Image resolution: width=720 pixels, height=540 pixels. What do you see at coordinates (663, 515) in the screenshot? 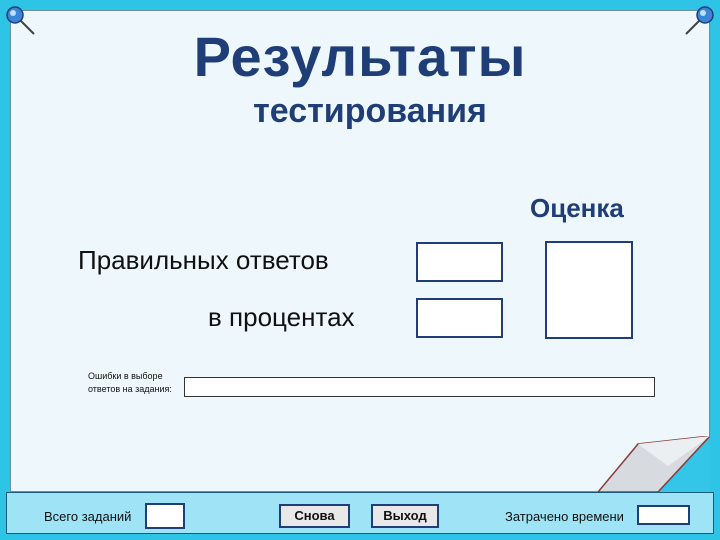
I see `time-spent-field` at bounding box center [663, 515].